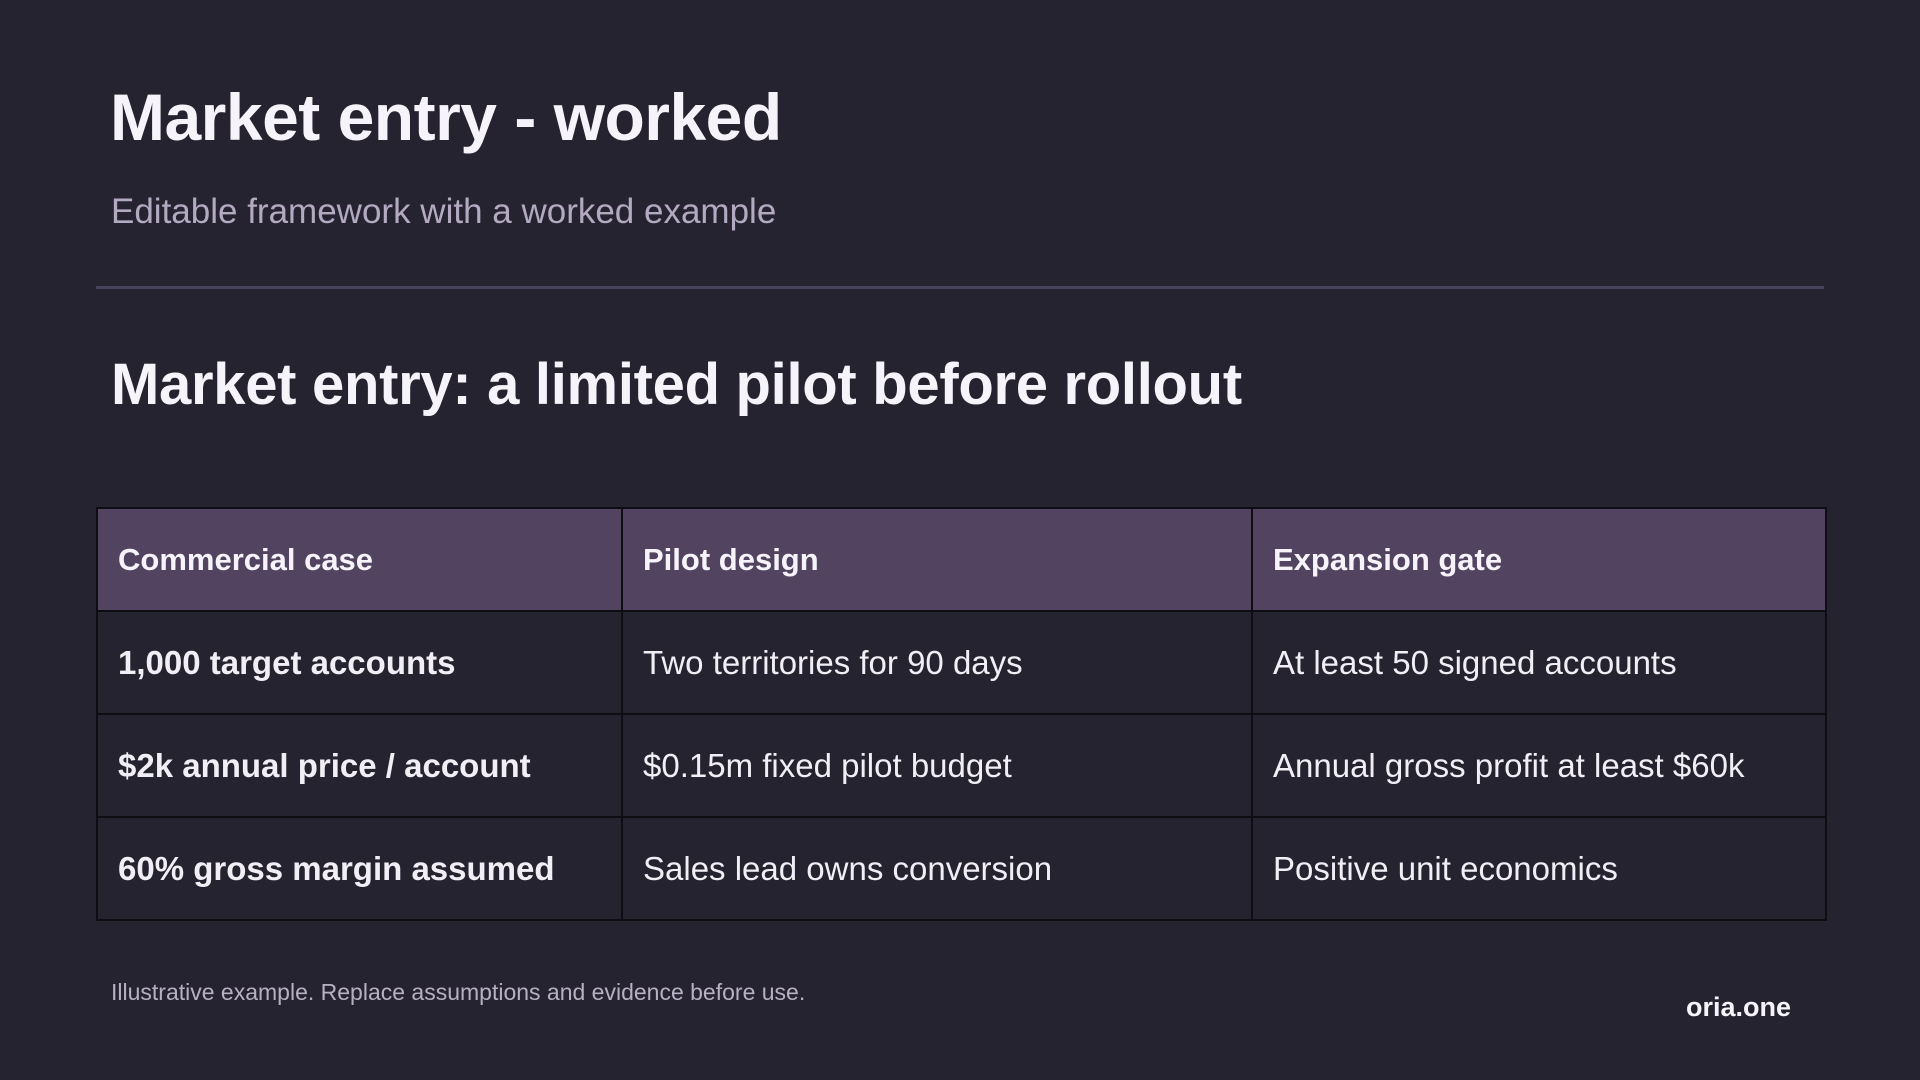 The width and height of the screenshot is (1920, 1080). Describe the element at coordinates (937, 559) in the screenshot. I see `column-header-pilot-design: Pilot design` at that location.